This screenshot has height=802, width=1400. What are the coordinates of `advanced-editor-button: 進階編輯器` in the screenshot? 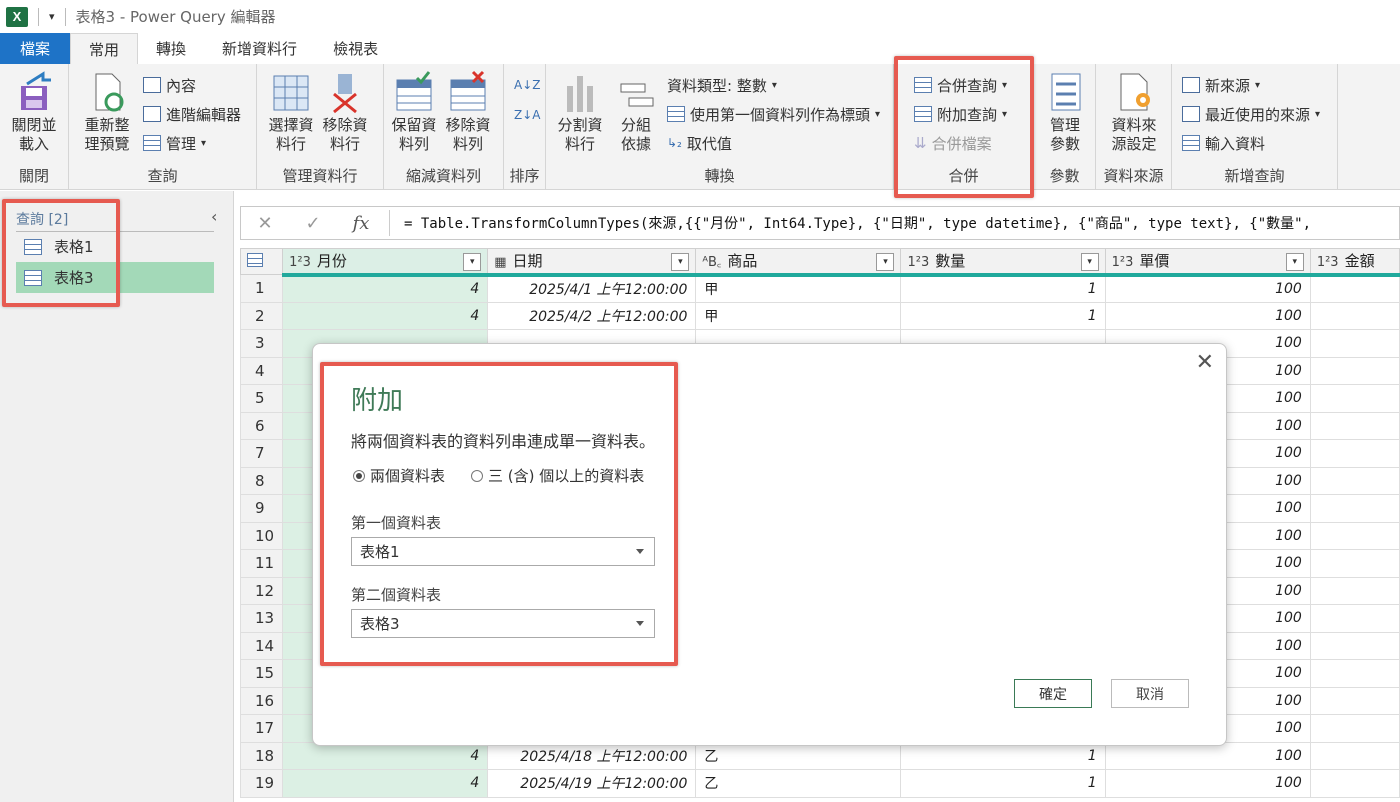 It's located at (192, 114).